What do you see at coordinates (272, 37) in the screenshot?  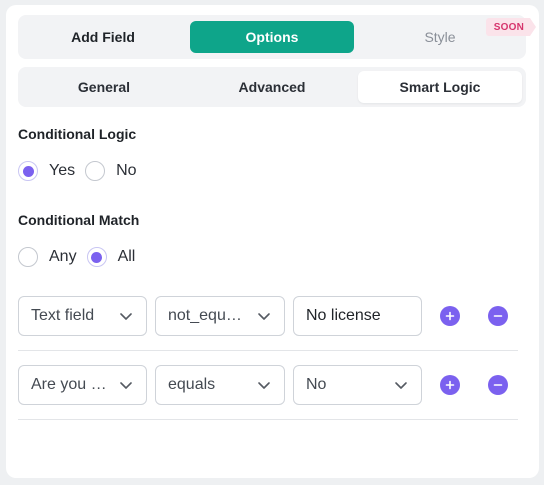 I see `tab-options: Options` at bounding box center [272, 37].